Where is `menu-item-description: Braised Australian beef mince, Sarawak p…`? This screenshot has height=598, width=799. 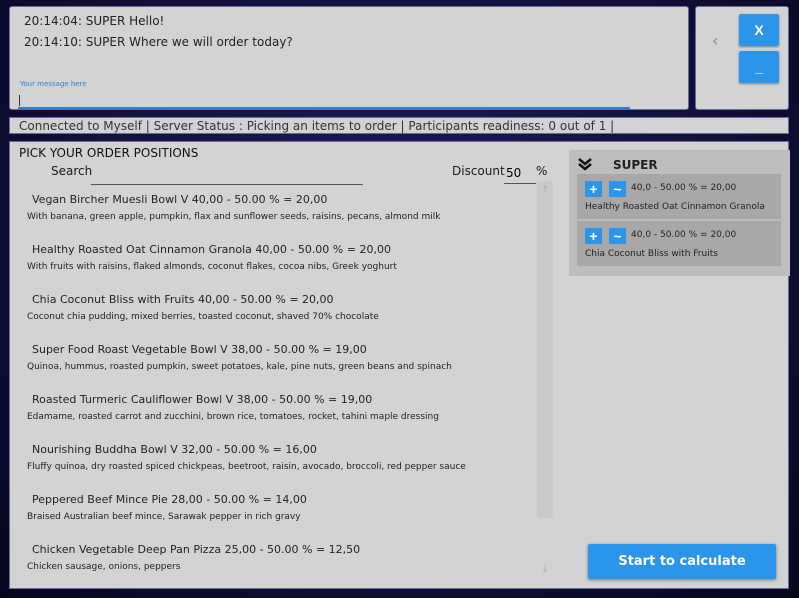
menu-item-description: Braised Australian beef mince, Sarawak p… is located at coordinates (164, 517).